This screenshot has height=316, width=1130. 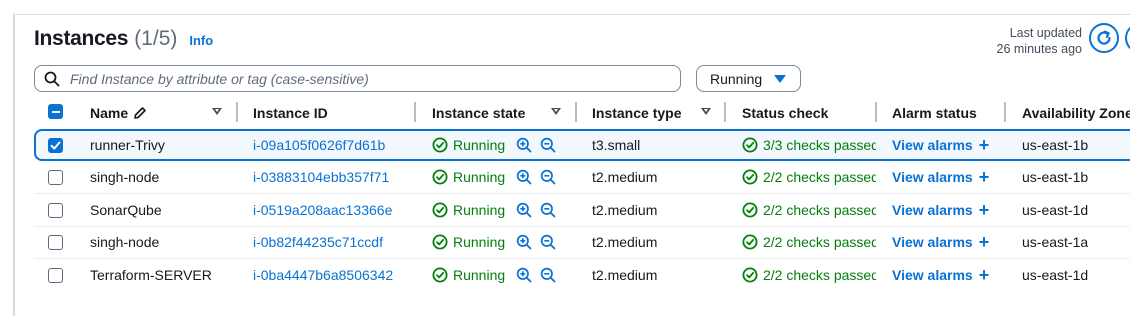 What do you see at coordinates (1104, 38) in the screenshot?
I see `refresh-button` at bounding box center [1104, 38].